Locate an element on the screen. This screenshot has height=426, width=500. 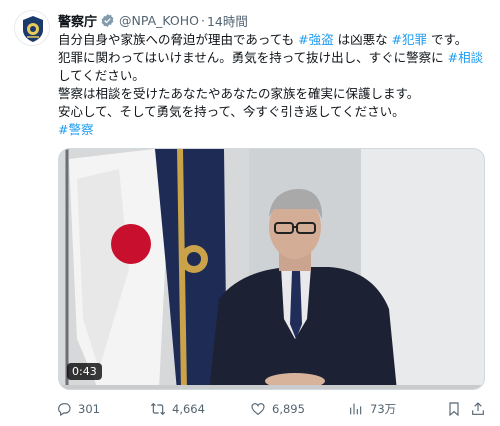
share-icon is located at coordinates (478, 408).